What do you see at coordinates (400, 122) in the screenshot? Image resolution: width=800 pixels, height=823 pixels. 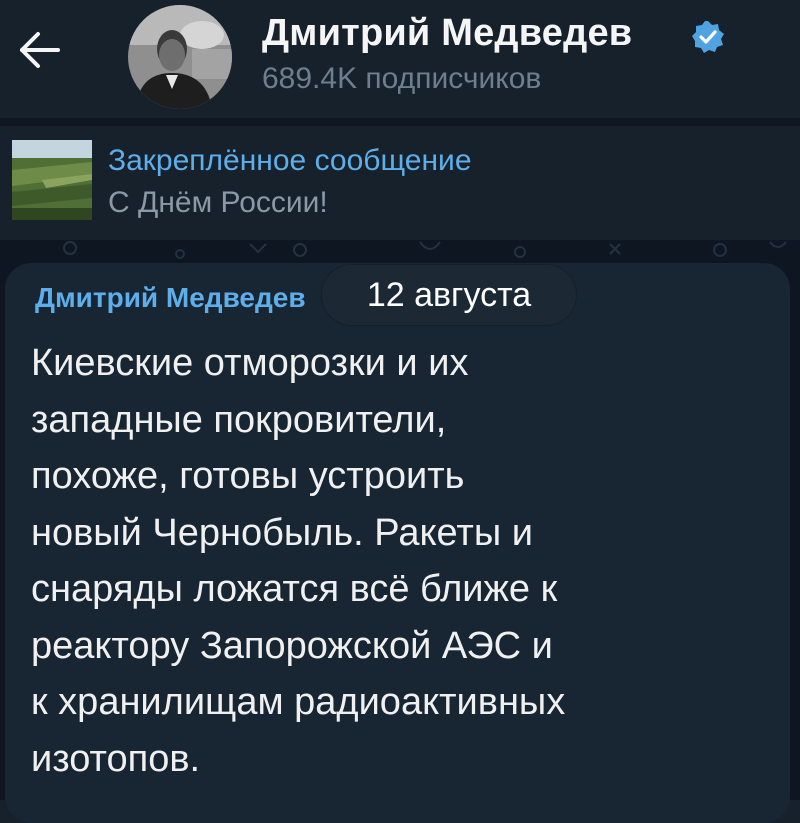 I see `header-divider` at bounding box center [400, 122].